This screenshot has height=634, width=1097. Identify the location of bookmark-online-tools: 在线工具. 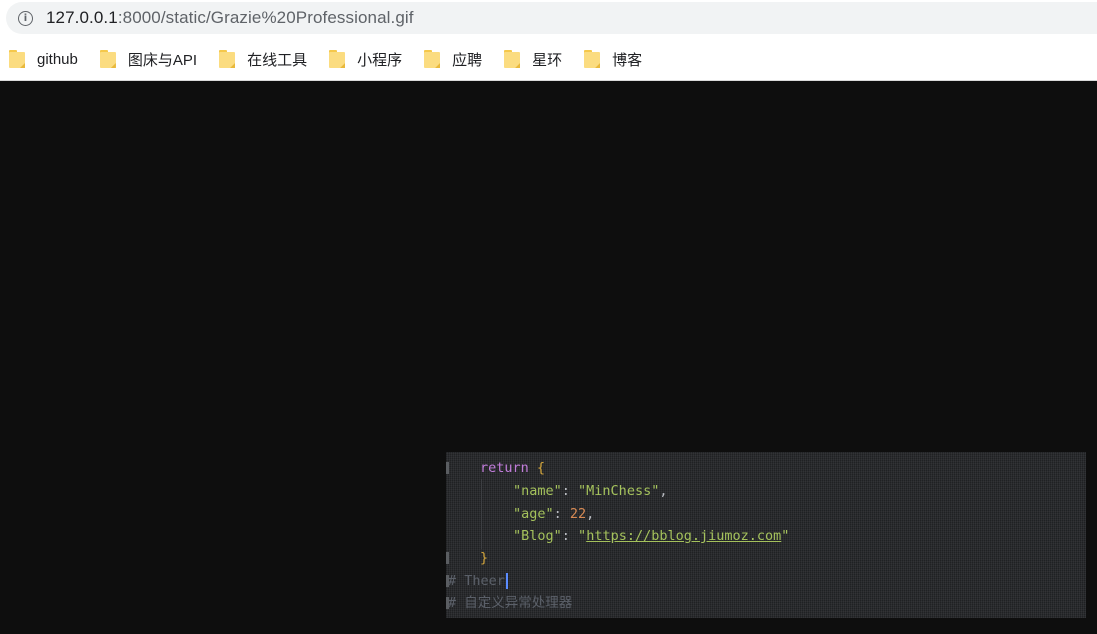
(263, 59).